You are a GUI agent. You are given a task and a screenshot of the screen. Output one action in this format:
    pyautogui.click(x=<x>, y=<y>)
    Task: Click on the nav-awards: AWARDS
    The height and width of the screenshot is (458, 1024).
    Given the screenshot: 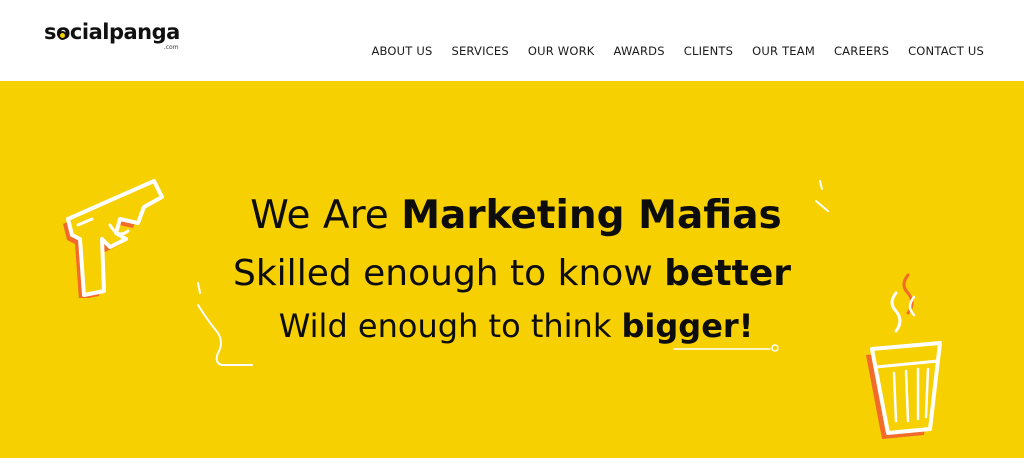 What is the action you would take?
    pyautogui.click(x=639, y=51)
    